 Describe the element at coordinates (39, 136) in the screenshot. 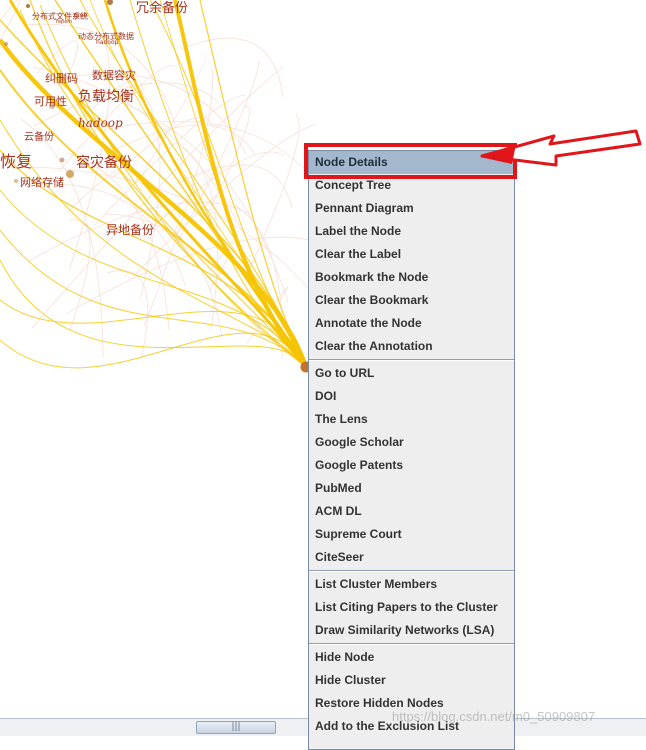

I see `keyword-label: 云备份` at that location.